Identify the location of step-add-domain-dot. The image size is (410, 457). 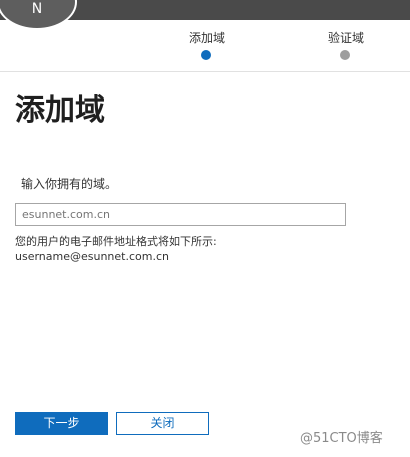
(206, 55).